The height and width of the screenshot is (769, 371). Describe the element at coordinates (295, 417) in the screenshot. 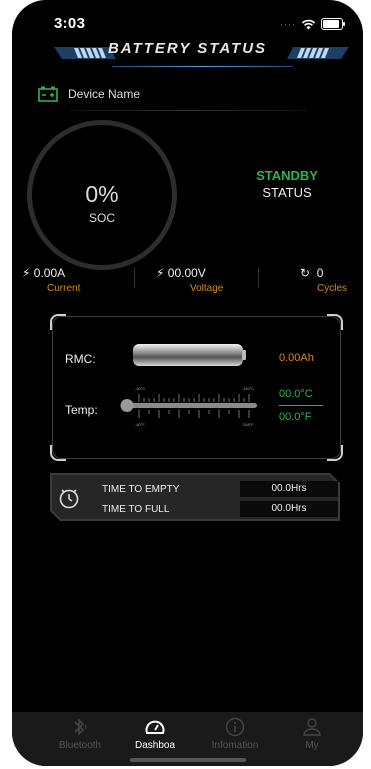

I see `temp-fahrenheit: 00.0°F` at that location.